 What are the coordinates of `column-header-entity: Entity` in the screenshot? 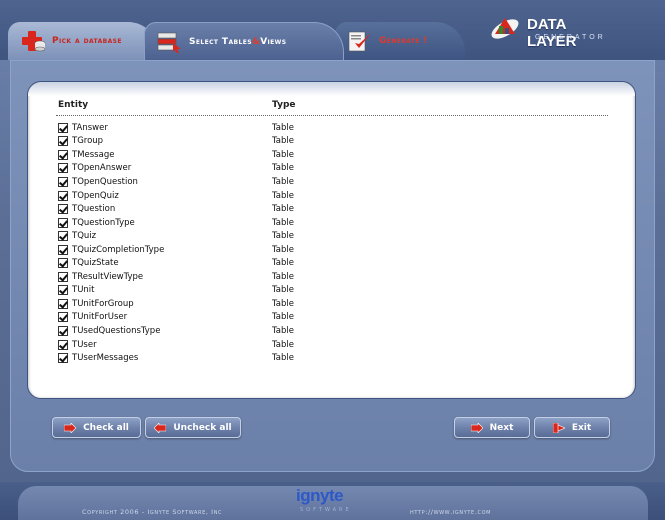 It's located at (73, 105).